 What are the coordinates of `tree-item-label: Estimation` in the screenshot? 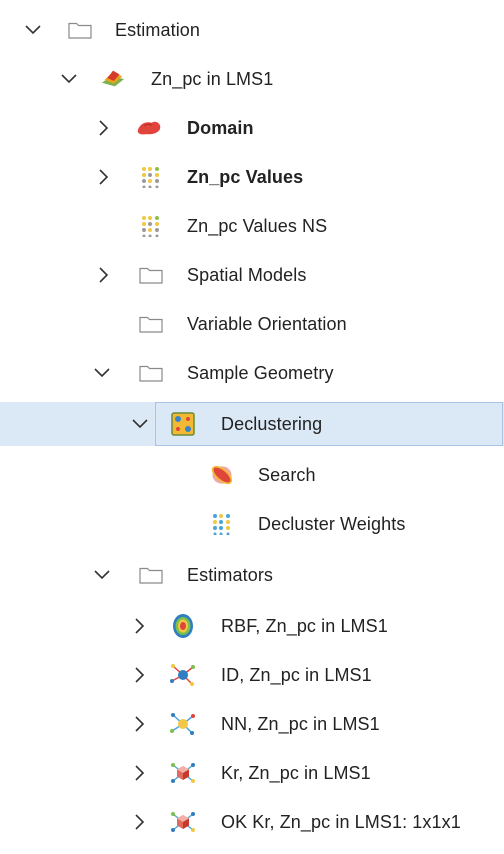 It's located at (158, 29).